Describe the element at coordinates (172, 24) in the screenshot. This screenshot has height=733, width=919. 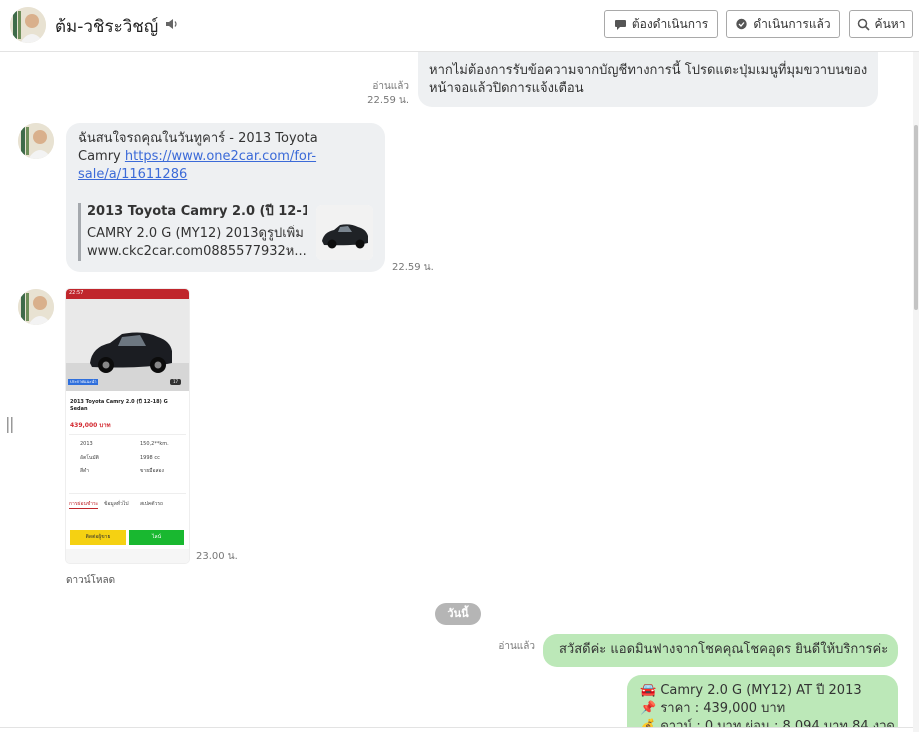
I see `speaker-icon` at that location.